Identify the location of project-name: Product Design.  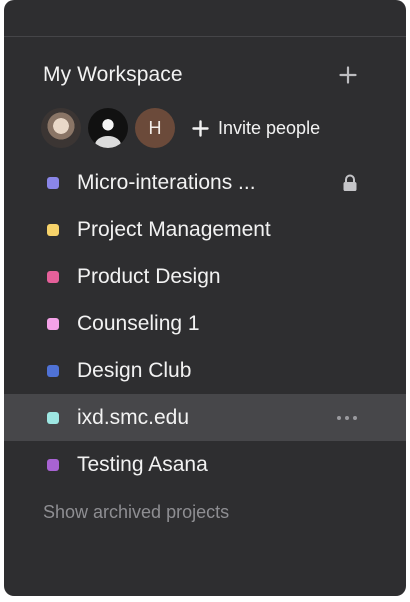
(149, 276).